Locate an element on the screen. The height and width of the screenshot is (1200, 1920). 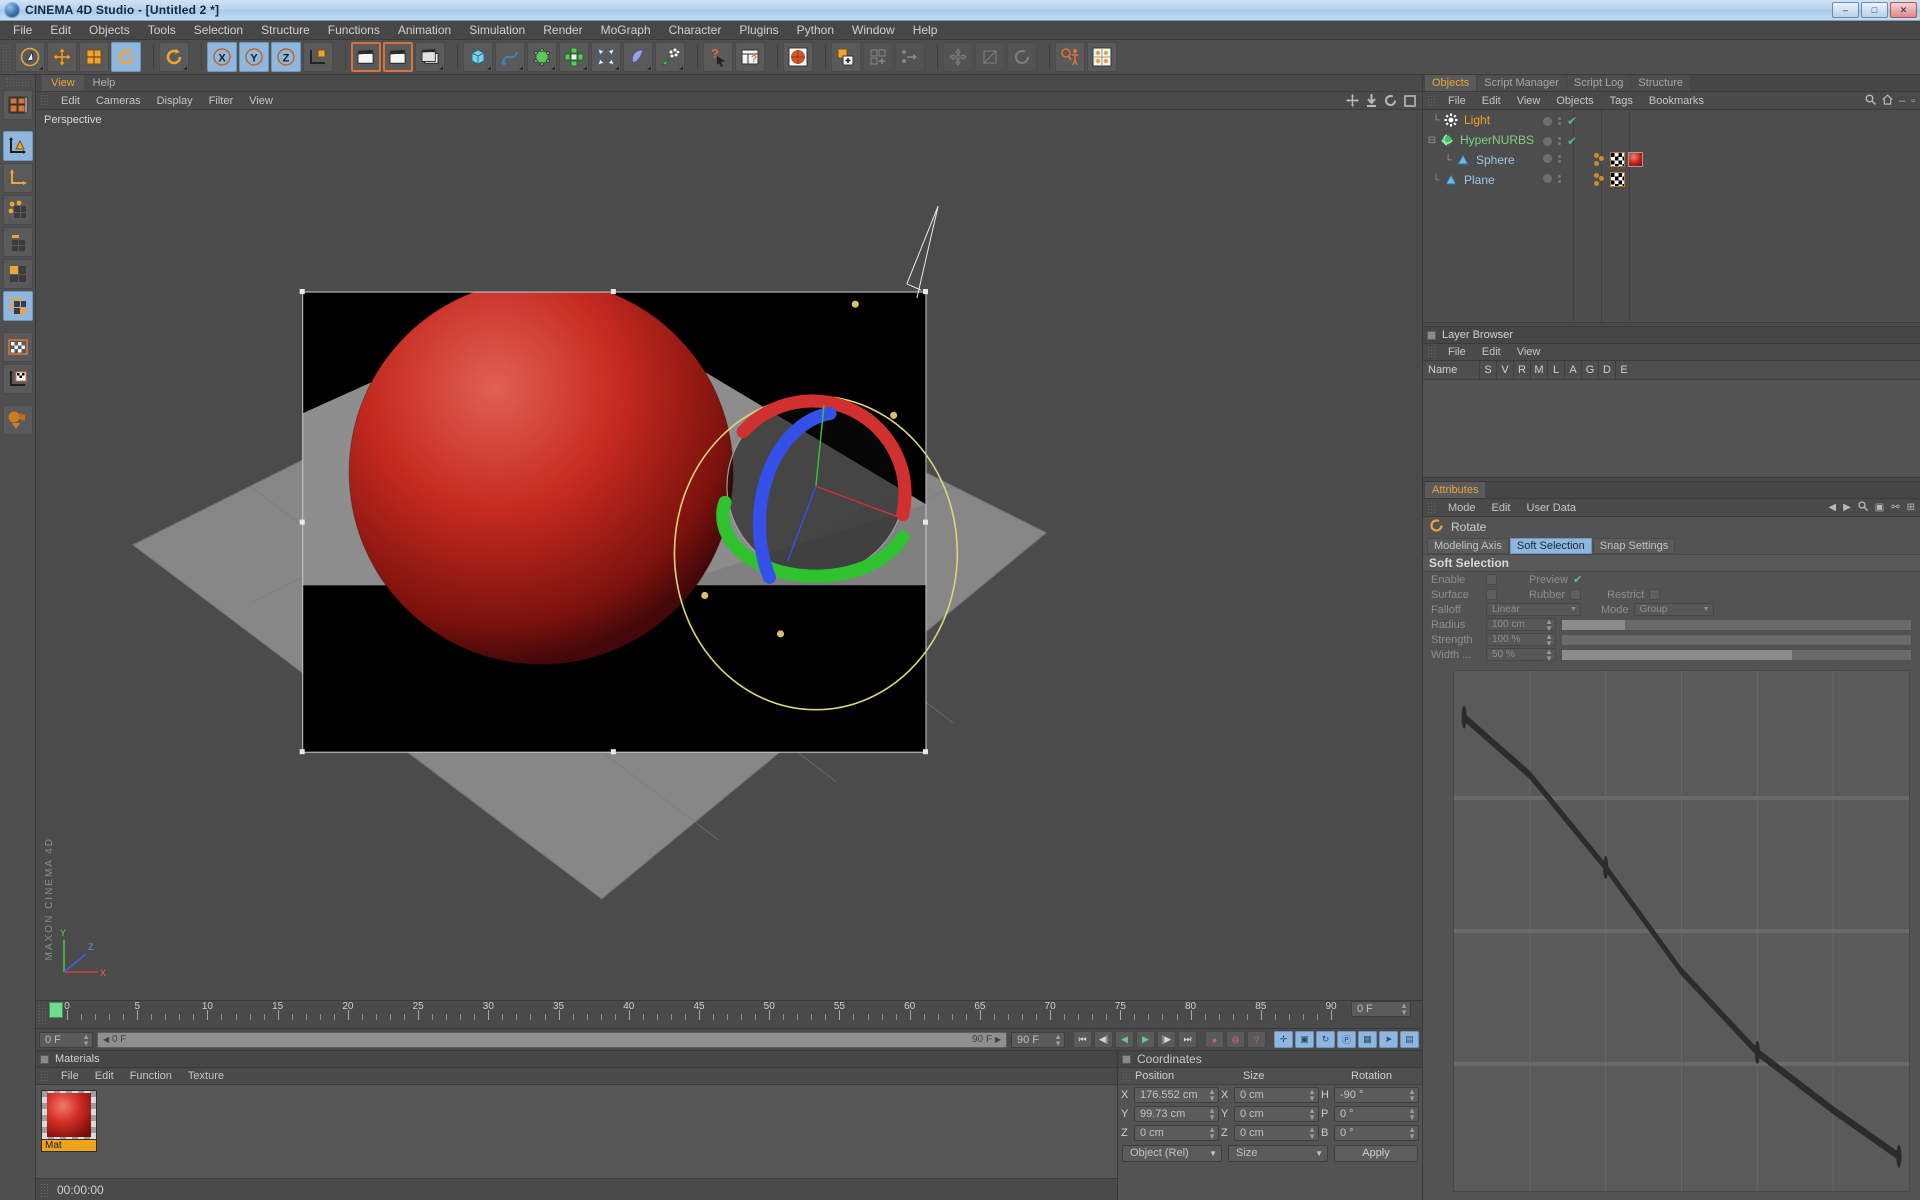
tab-modeling-axis: Modeling Axis is located at coordinates (1468, 545).